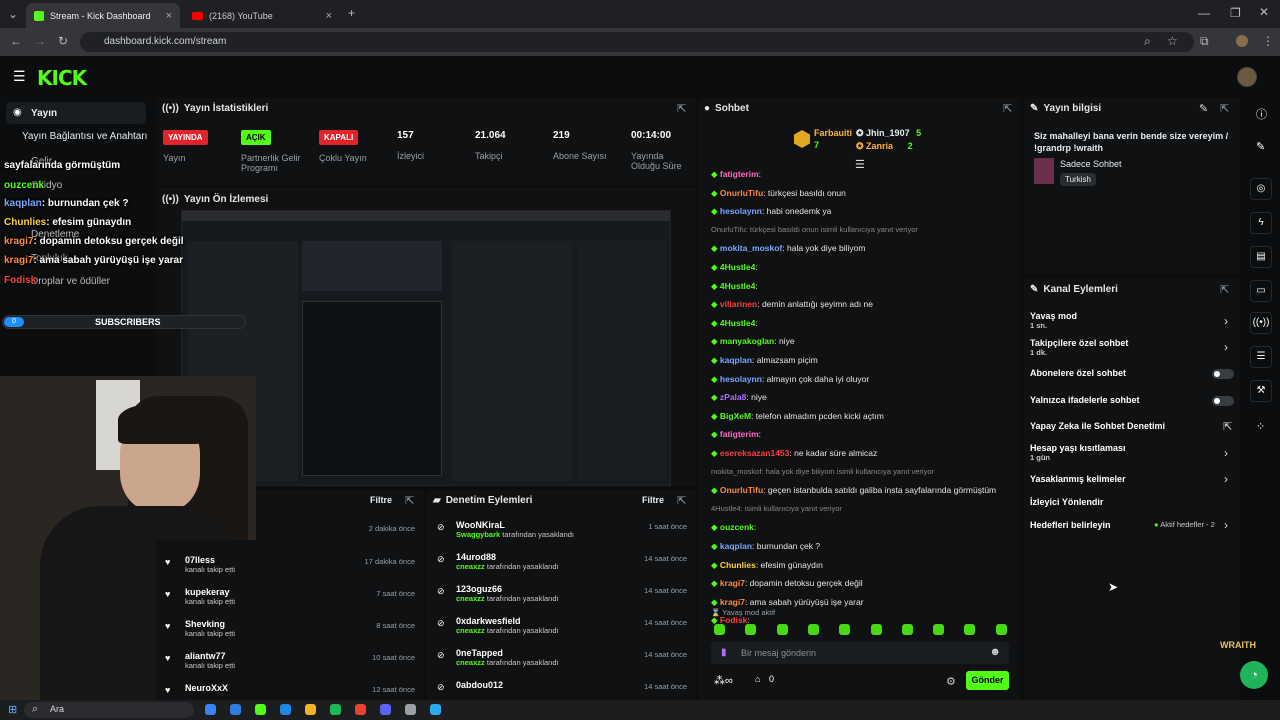 The width and height of the screenshot is (1280, 720). What do you see at coordinates (723, 680) in the screenshot?
I see `points-icon: ⁂∞` at bounding box center [723, 680].